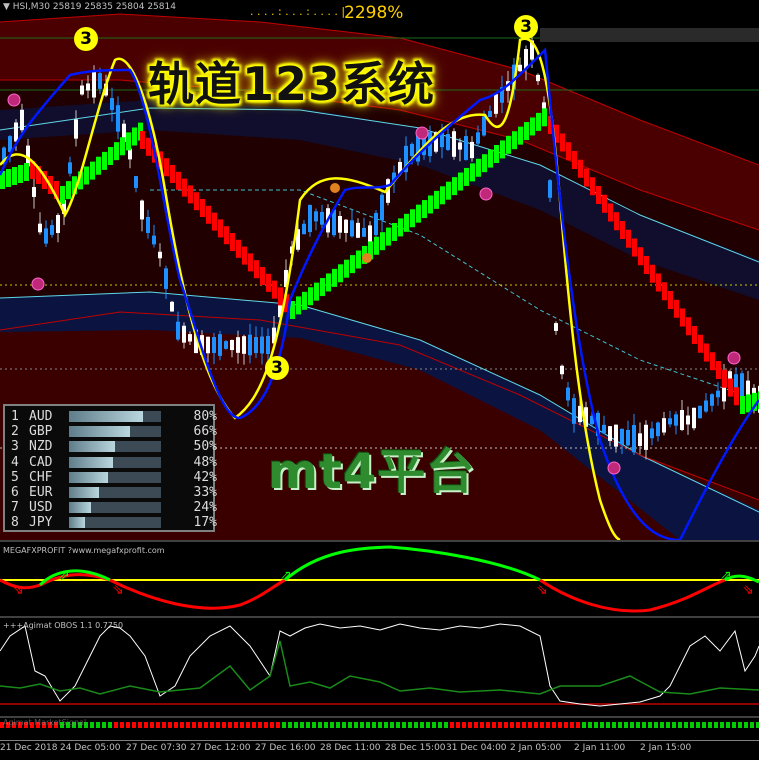 Image resolution: width=759 pixels, height=760 pixels. Describe the element at coordinates (156, 748) in the screenshot. I see `time-axis-label: 27 Dec 07:30` at that location.